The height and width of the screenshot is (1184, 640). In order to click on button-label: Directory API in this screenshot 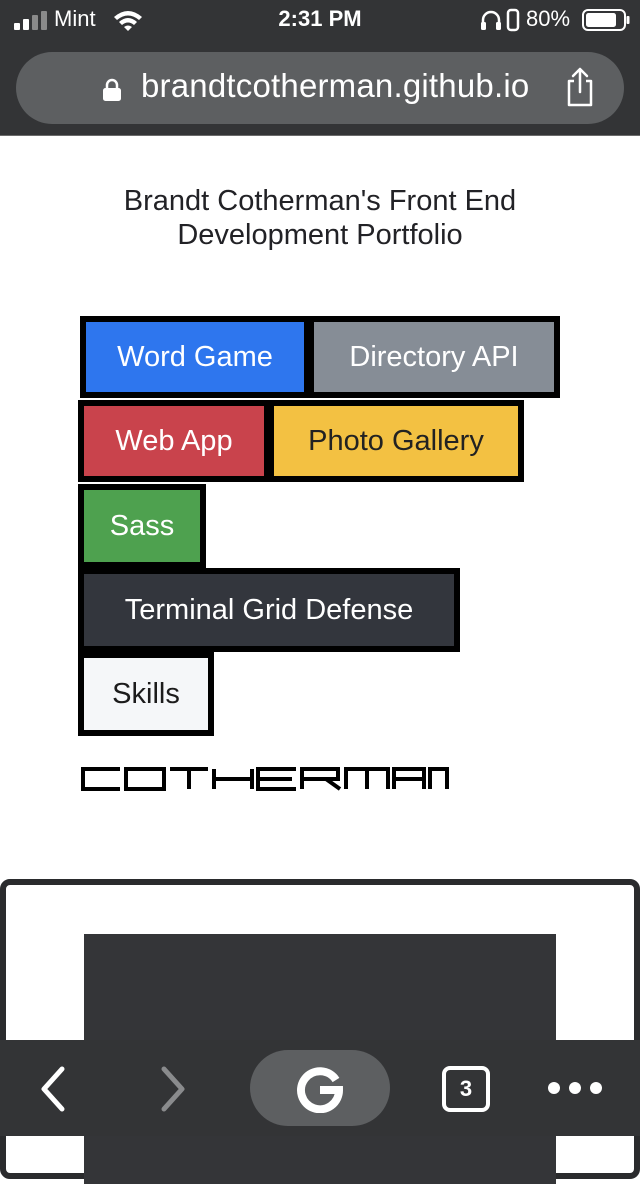, I will do `click(434, 356)`.